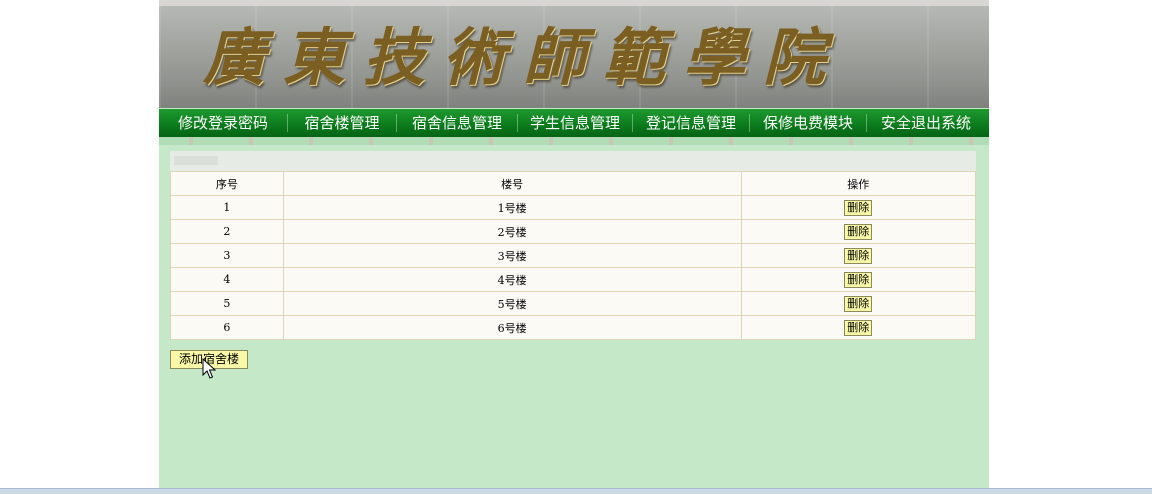 The image size is (1152, 494). Describe the element at coordinates (227, 207) in the screenshot. I see `cell-index: 1` at that location.